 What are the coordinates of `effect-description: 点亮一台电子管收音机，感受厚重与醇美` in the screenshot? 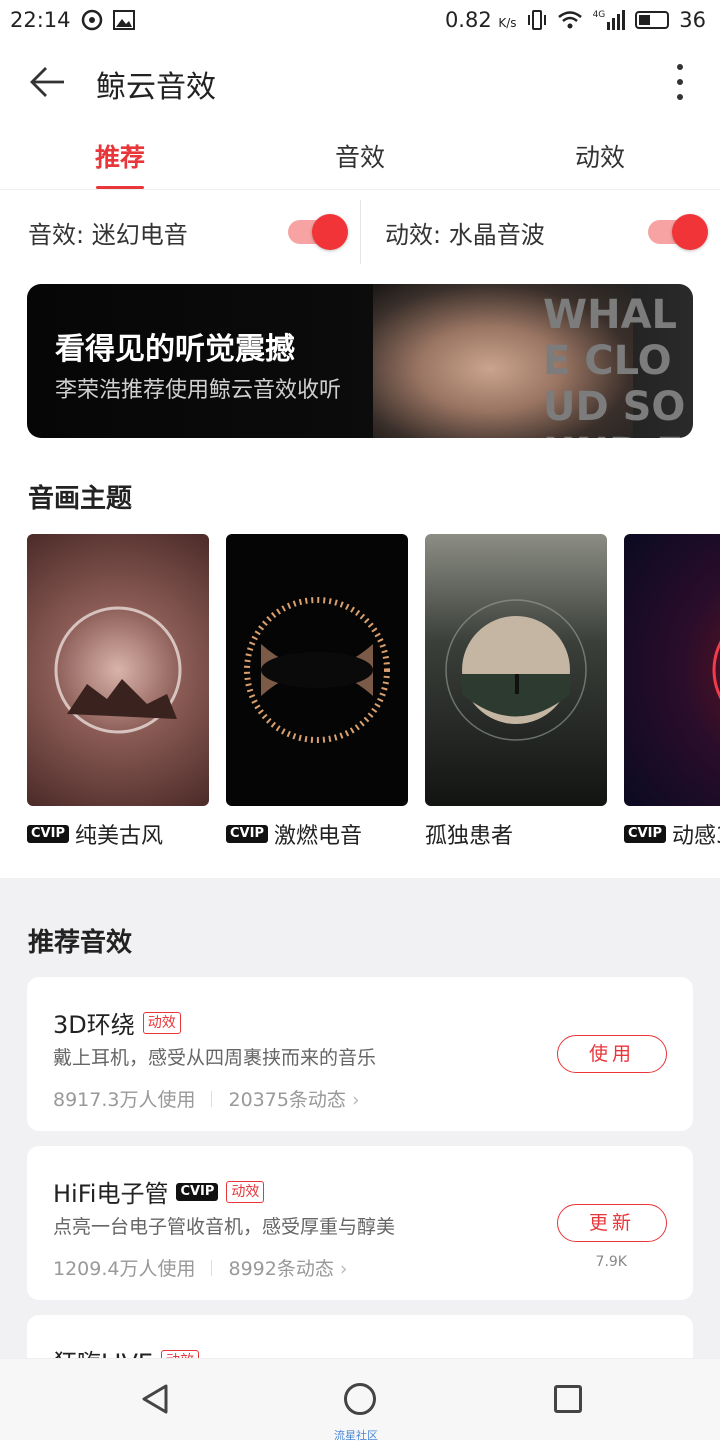 It's located at (224, 1227).